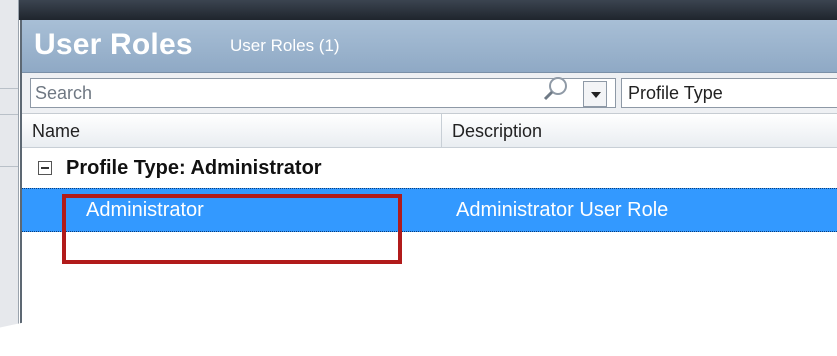  I want to click on page-subtitle: User Roles (1), so click(285, 45).